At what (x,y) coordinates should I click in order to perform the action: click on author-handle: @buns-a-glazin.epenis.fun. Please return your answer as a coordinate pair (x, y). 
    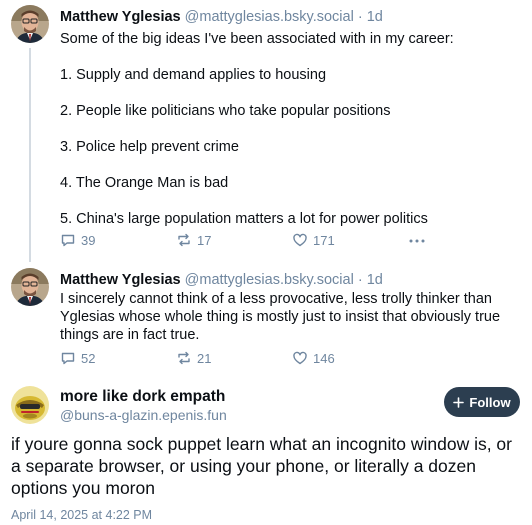
    Looking at the image, I should click on (143, 415).